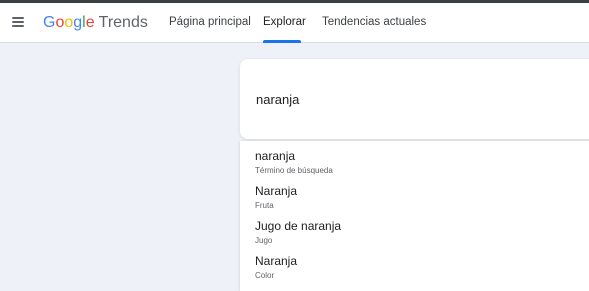  What do you see at coordinates (264, 240) in the screenshot?
I see `suggestion-subtitle: Jugo` at bounding box center [264, 240].